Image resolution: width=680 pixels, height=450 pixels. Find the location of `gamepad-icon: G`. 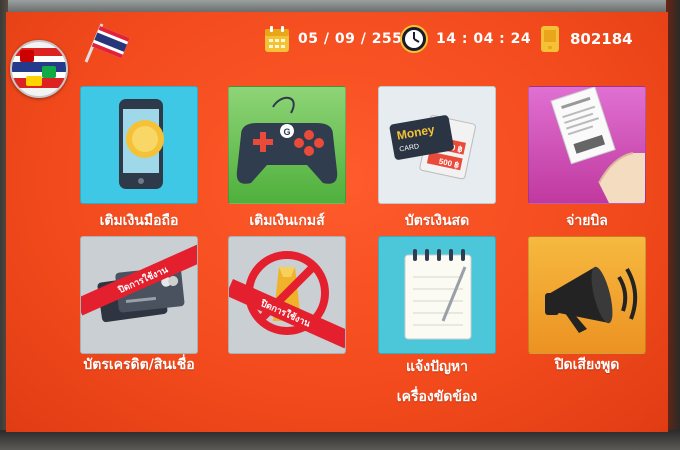

gamepad-icon: G is located at coordinates (287, 140).